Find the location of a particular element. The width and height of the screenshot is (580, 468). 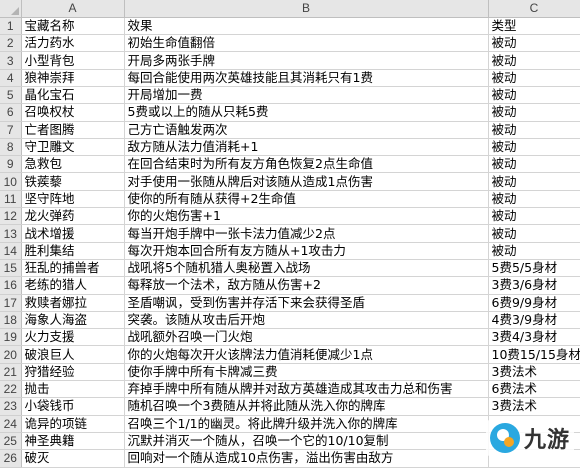

cell-effect: 每当开炮手牌中一张卡法力值减少2点 is located at coordinates (306, 233).